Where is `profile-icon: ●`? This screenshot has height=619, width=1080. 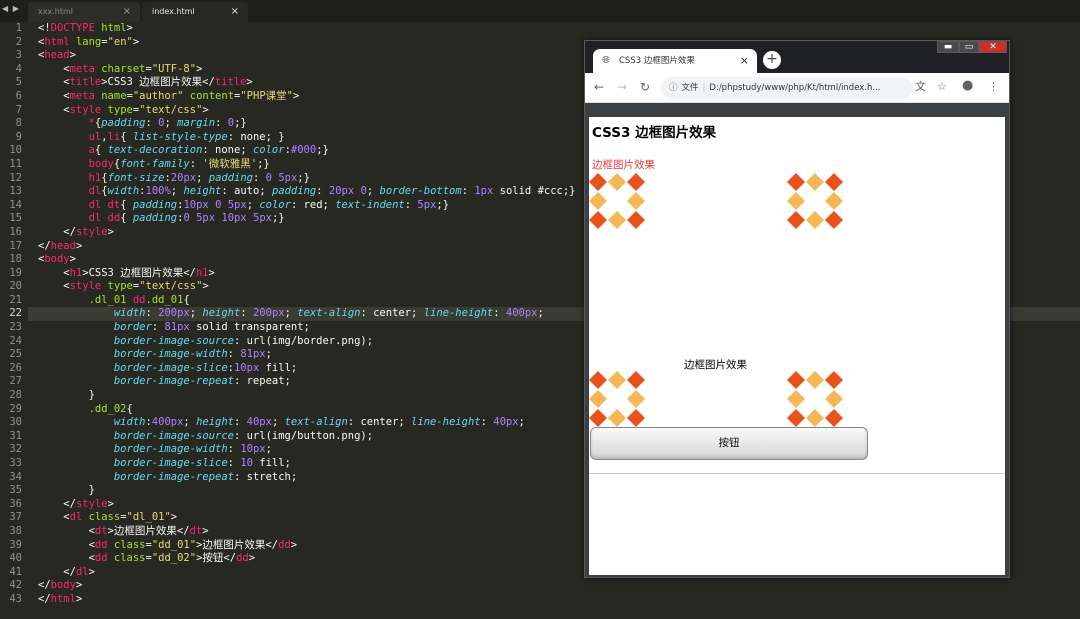 profile-icon: ● is located at coordinates (967, 86).